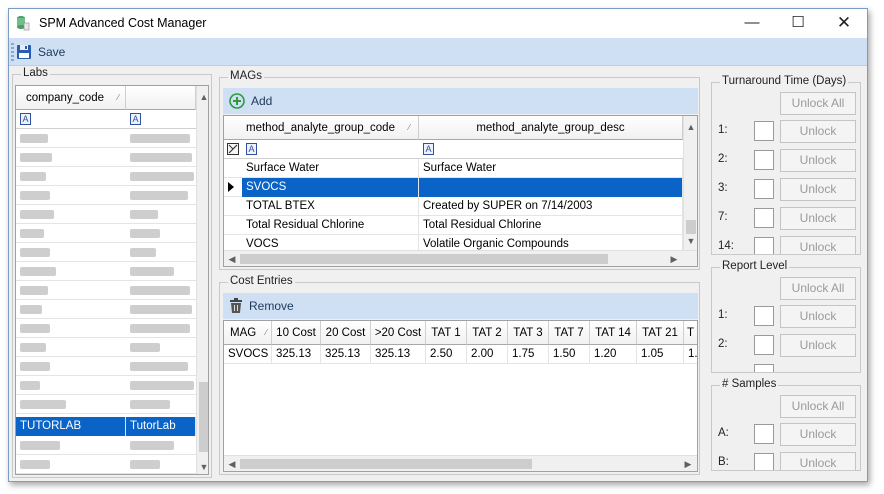 This screenshot has height=494, width=884. I want to click on add-button: Add, so click(250, 101).